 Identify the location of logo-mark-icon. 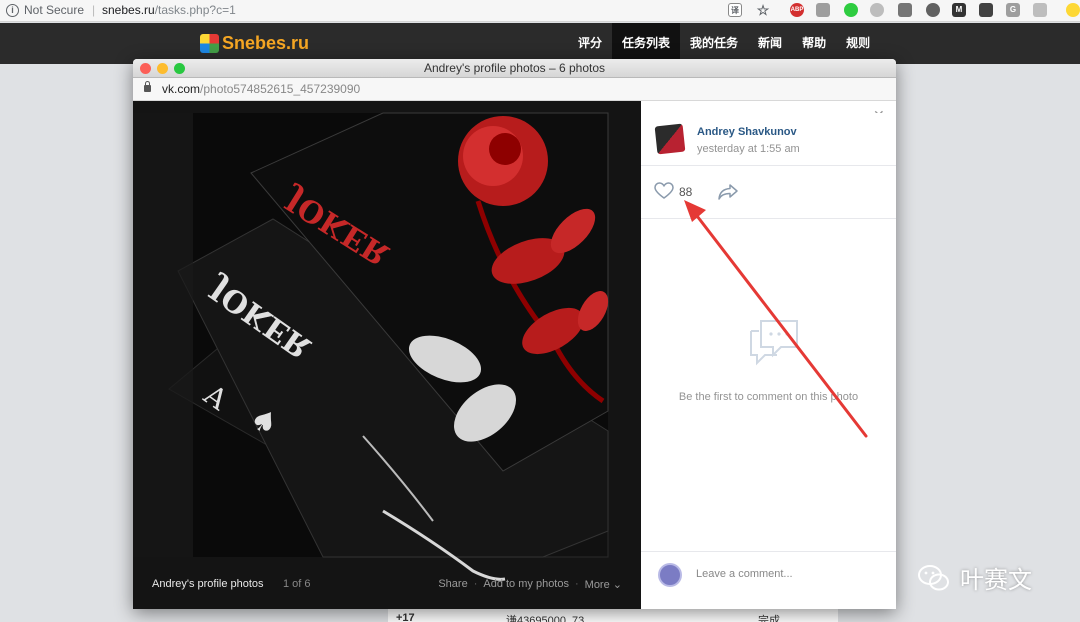
(209, 43).